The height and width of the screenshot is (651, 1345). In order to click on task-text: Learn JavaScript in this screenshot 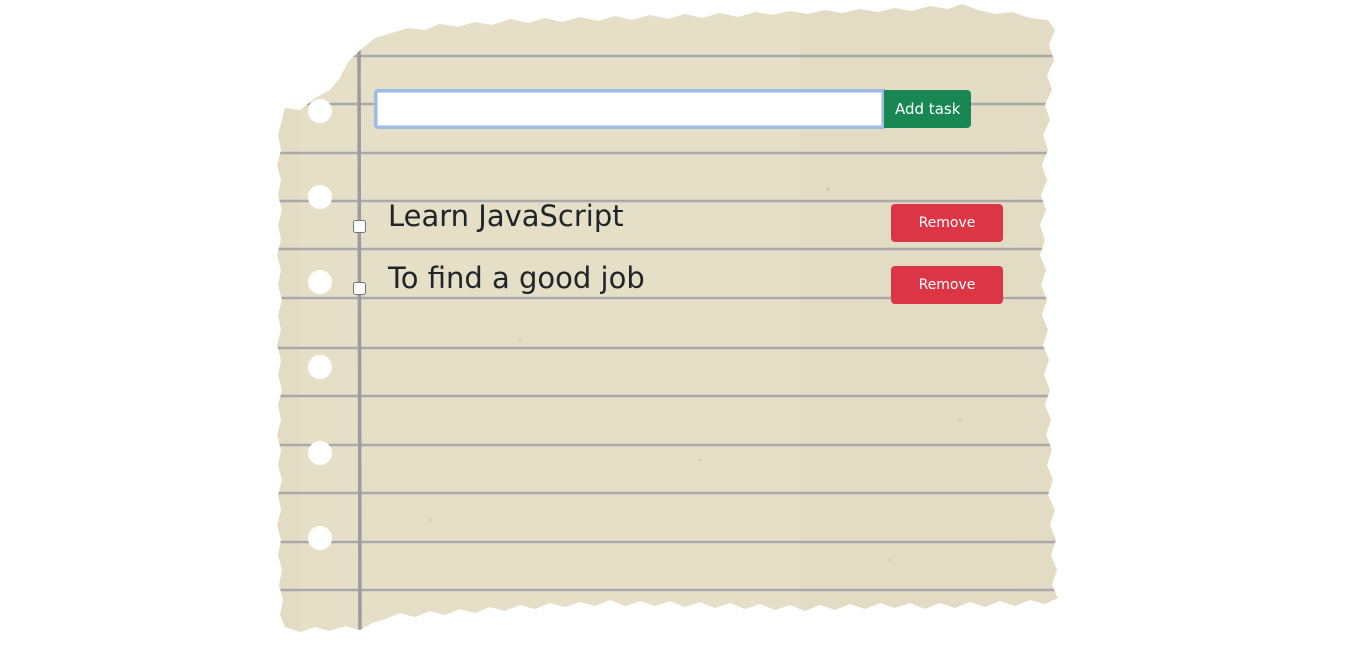, I will do `click(506, 216)`.